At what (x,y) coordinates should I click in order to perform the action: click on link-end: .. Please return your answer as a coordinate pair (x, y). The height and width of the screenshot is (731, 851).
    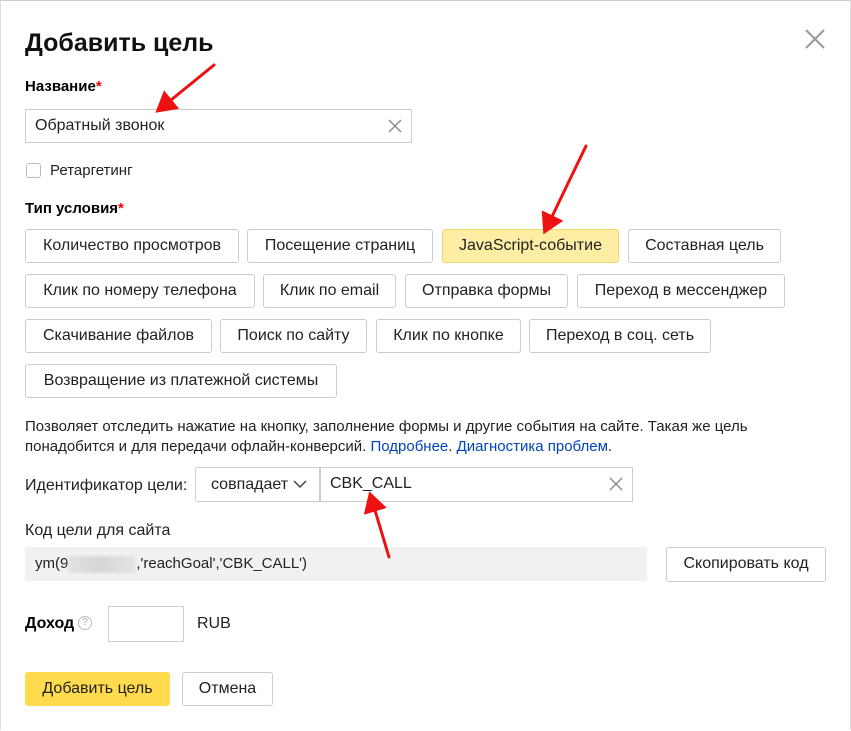
    Looking at the image, I should click on (610, 446).